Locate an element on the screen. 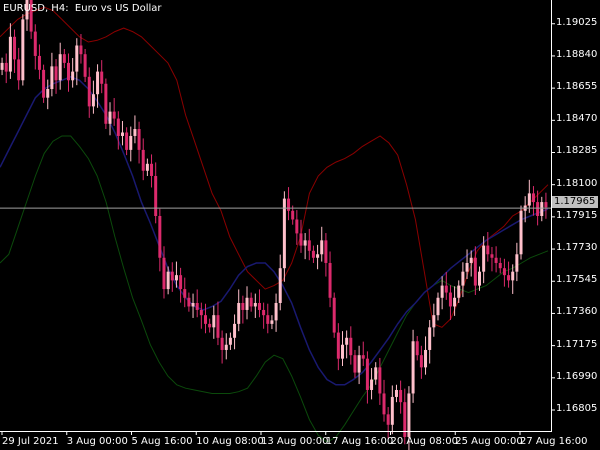 The width and height of the screenshot is (600, 450). x-tick-label: 3 Aug 00:00 is located at coordinates (97, 441).